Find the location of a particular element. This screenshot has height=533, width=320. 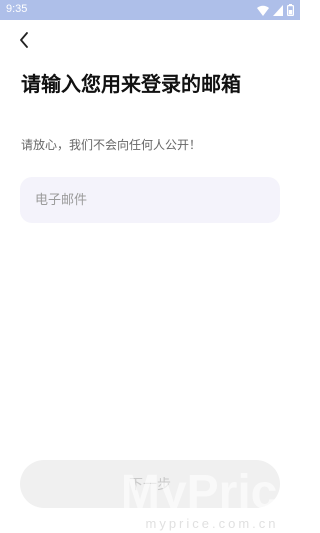

status-bar: 9:35 is located at coordinates (150, 10).